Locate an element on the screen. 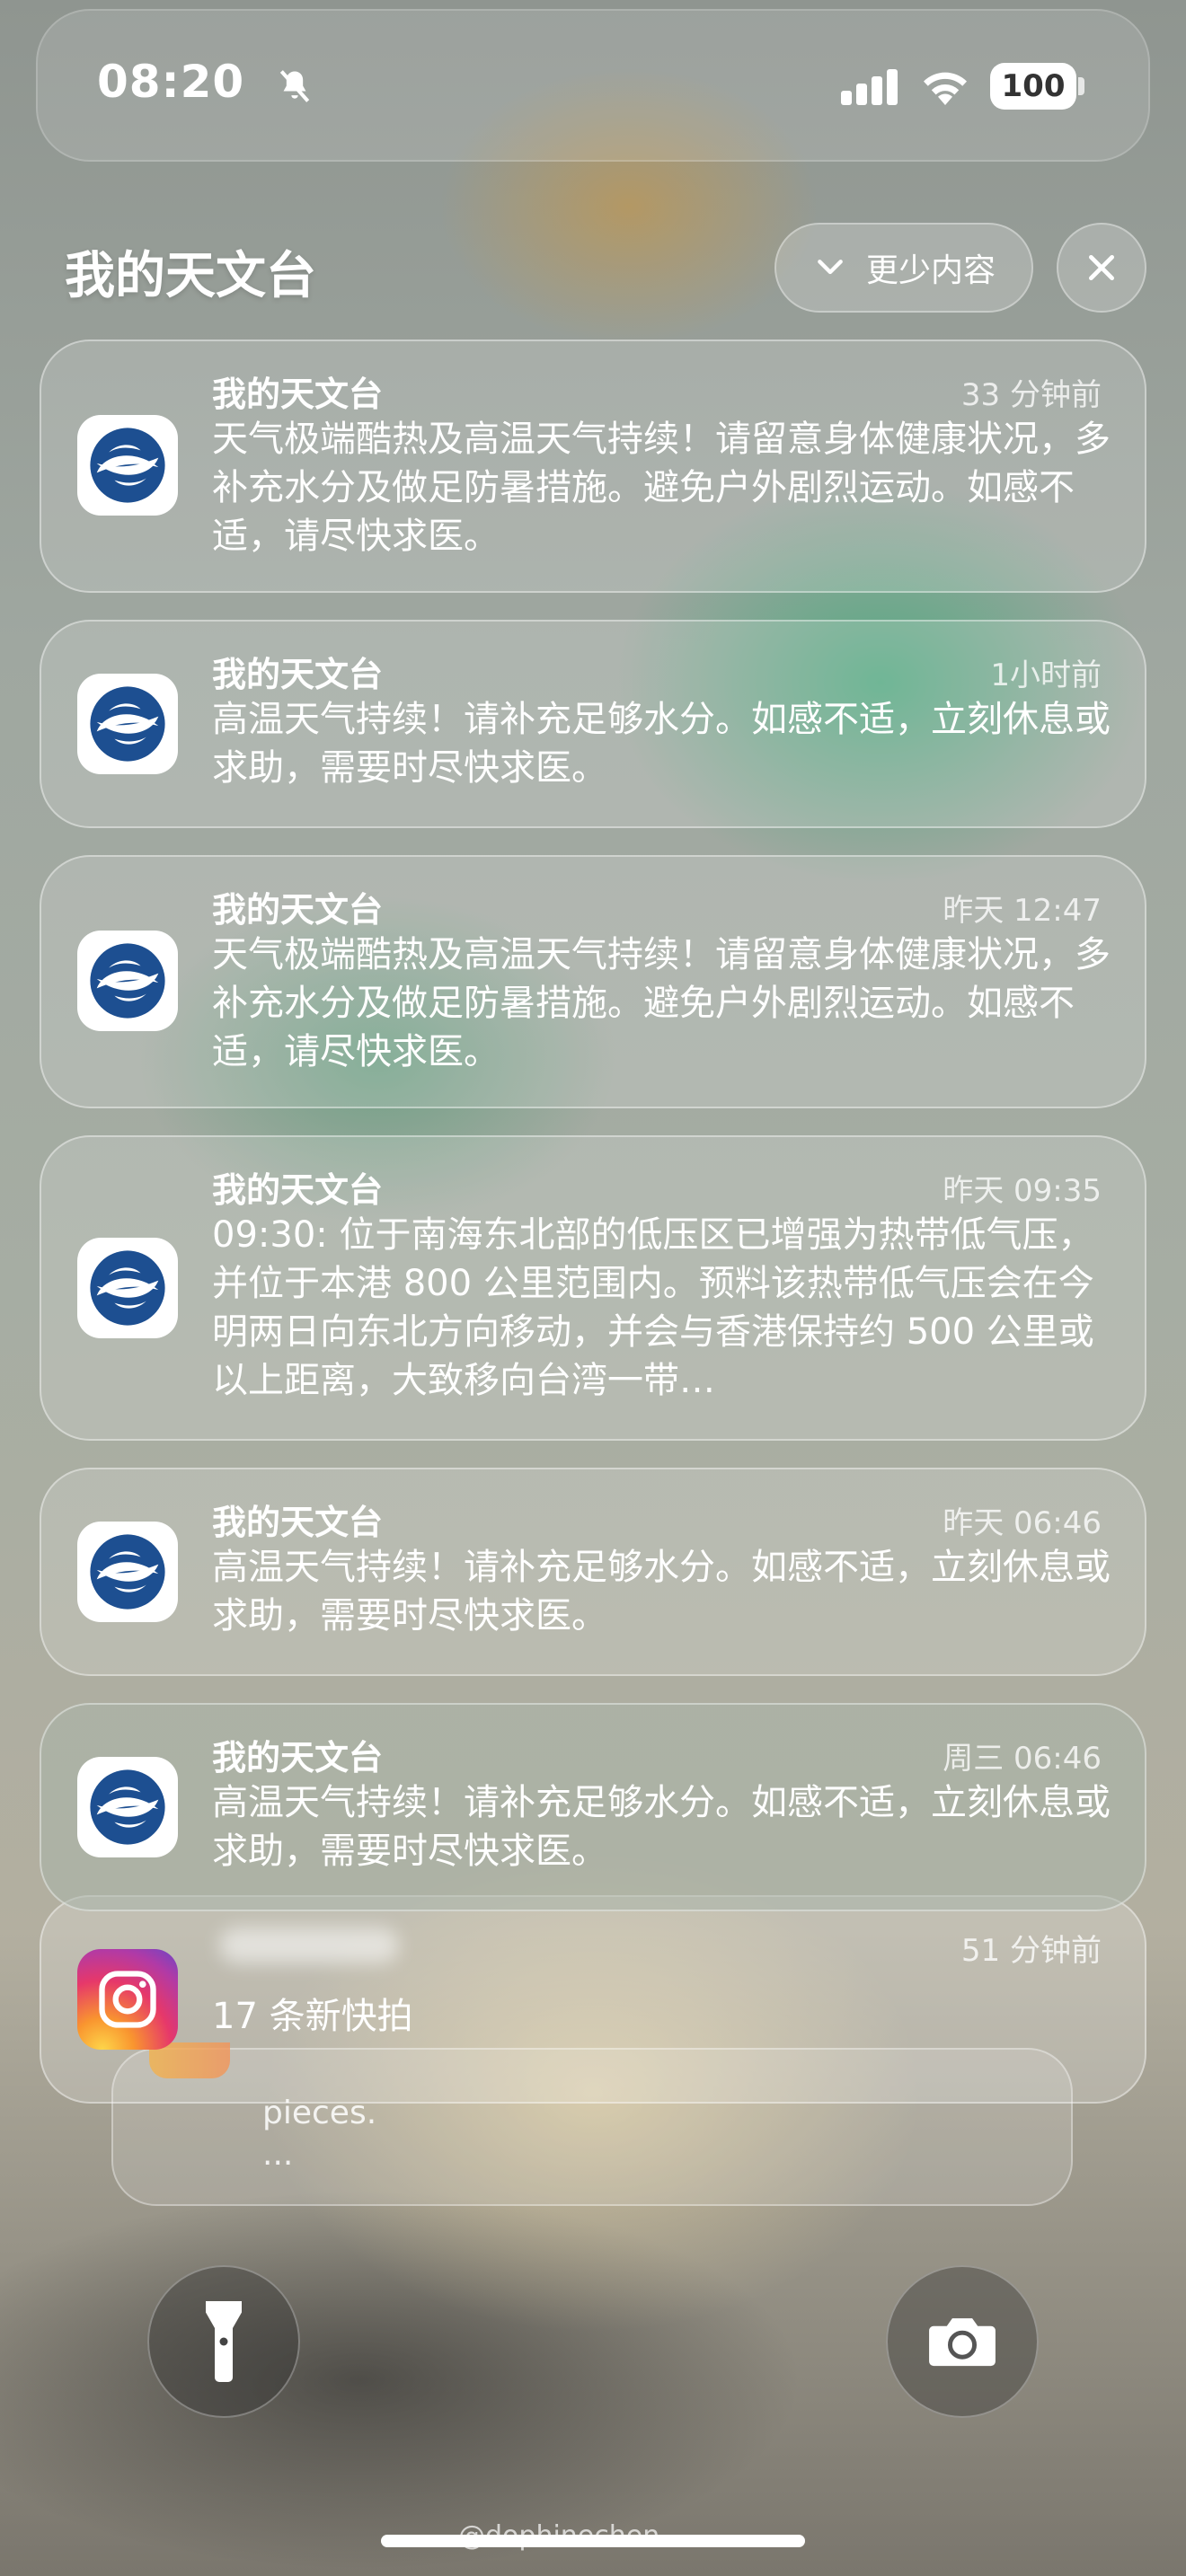  flashlight-icon is located at coordinates (224, 2341).